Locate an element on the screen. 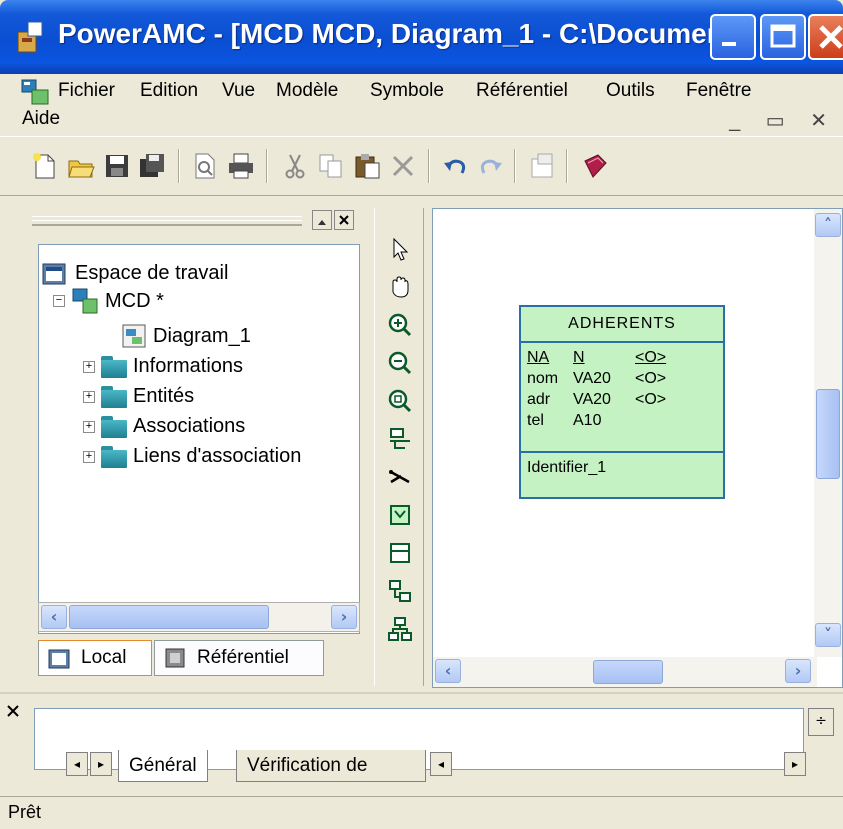  attribute-row: nom VA20 <O> is located at coordinates (622, 378).